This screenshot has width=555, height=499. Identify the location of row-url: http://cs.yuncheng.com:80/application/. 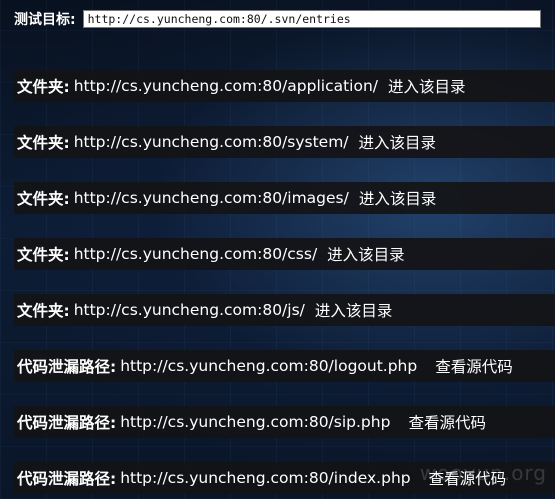
(225, 86).